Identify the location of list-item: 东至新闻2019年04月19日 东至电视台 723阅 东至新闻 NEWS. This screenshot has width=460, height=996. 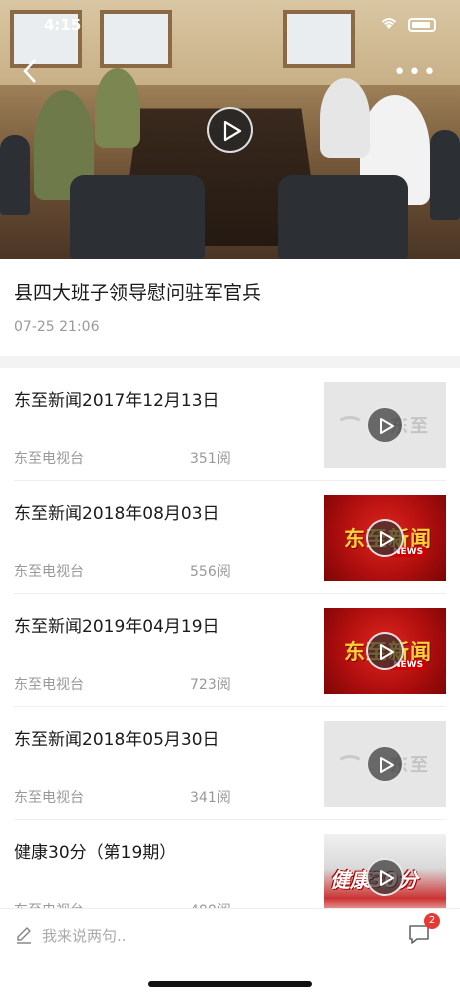
(230, 650).